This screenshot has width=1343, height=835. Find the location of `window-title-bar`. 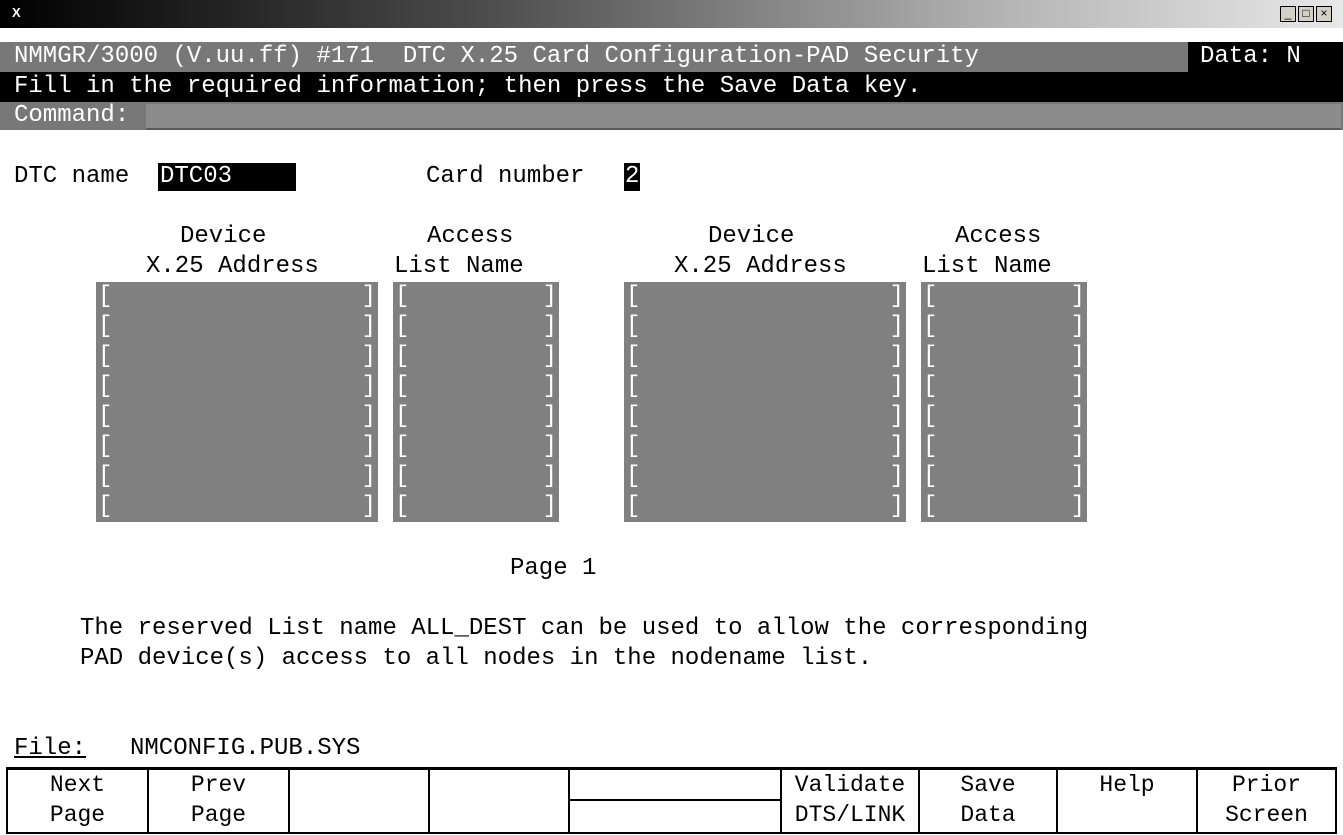

window-title-bar is located at coordinates (671, 14).